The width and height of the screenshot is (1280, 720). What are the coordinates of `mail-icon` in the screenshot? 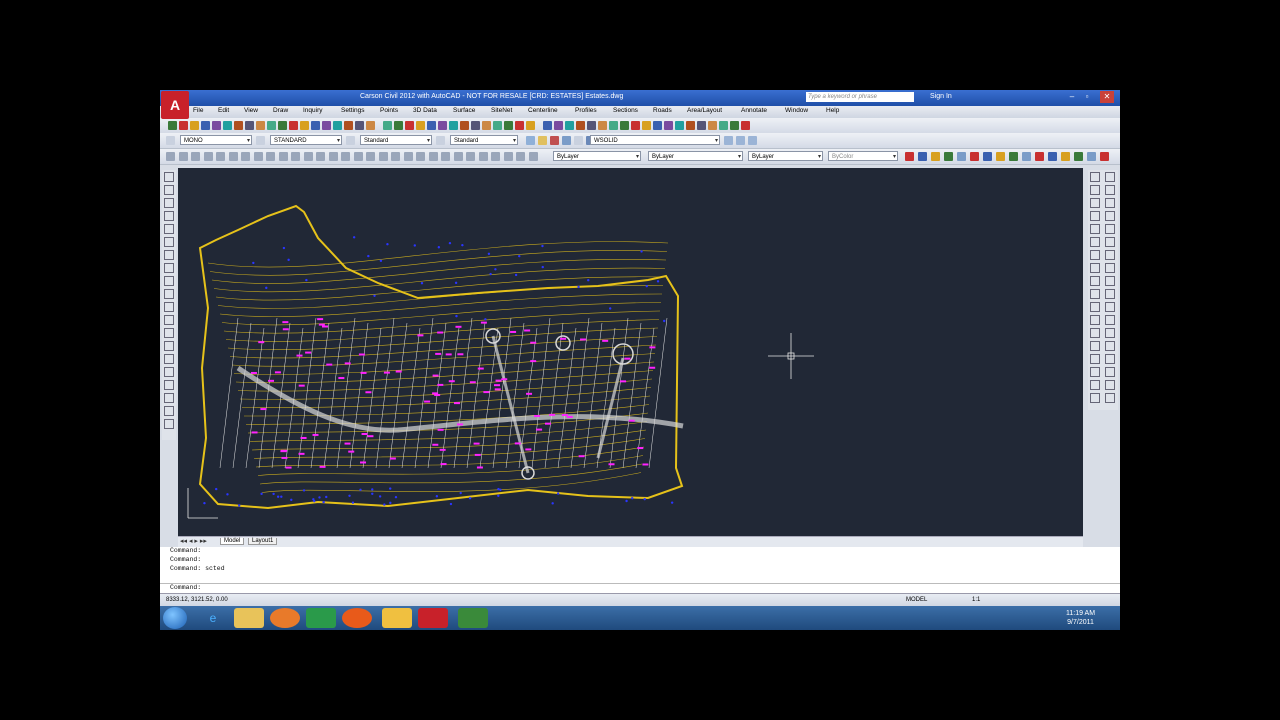 It's located at (397, 618).